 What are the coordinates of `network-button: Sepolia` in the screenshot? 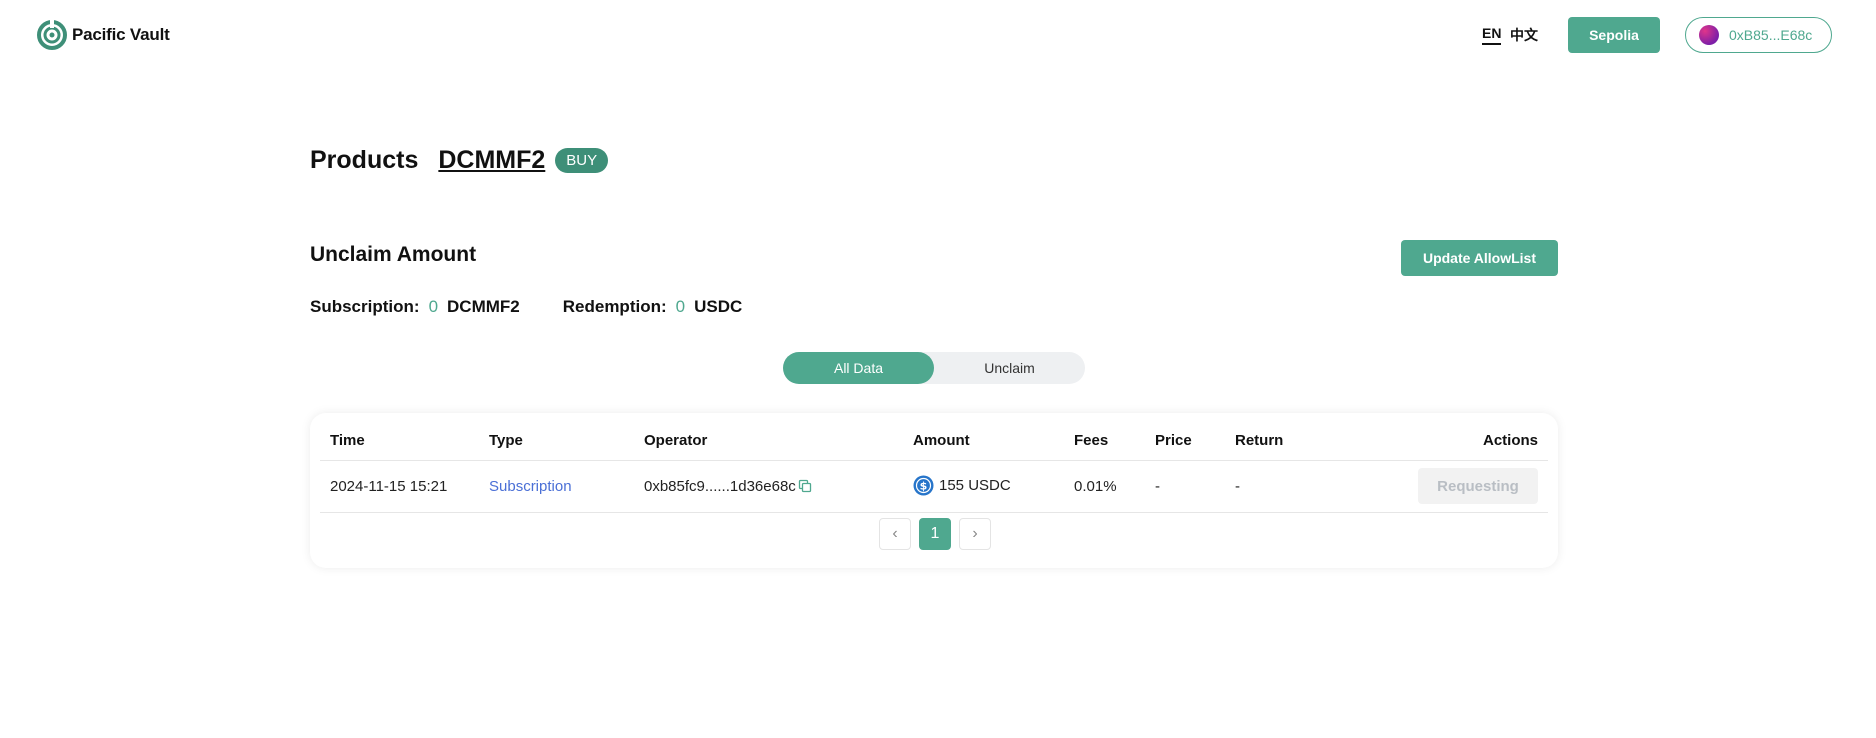 It's located at (1614, 35).